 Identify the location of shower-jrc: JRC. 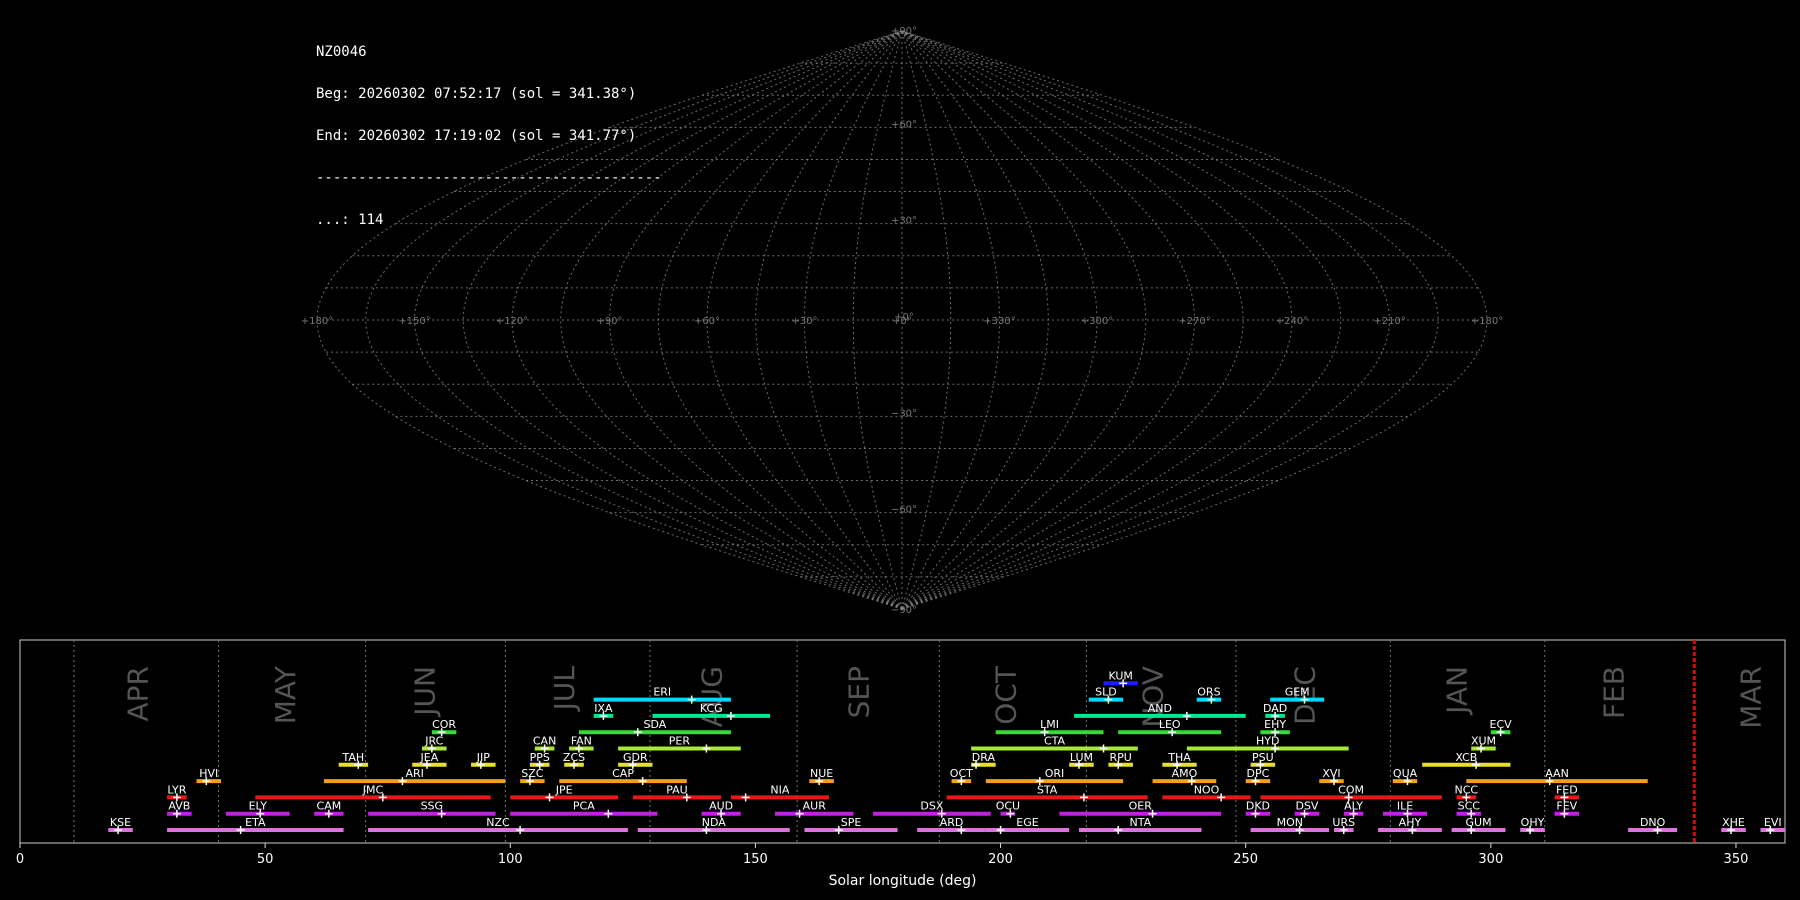
(434, 744).